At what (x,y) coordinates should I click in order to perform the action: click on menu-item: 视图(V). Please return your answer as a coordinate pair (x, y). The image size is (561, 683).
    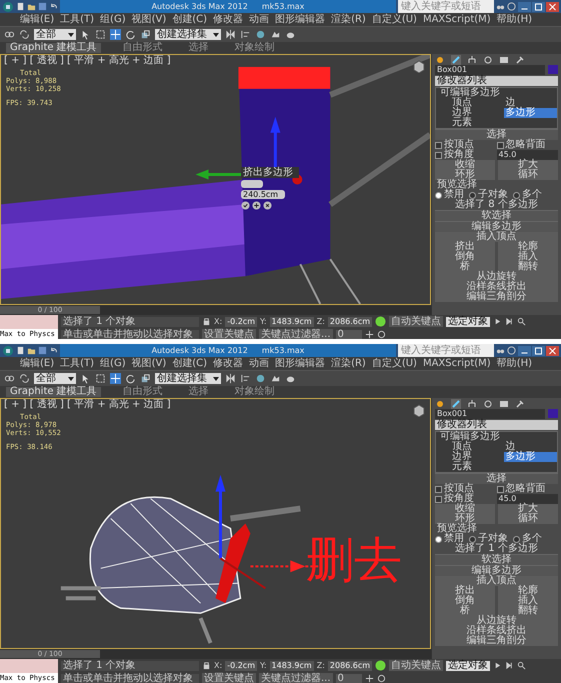
    Looking at the image, I should click on (149, 363).